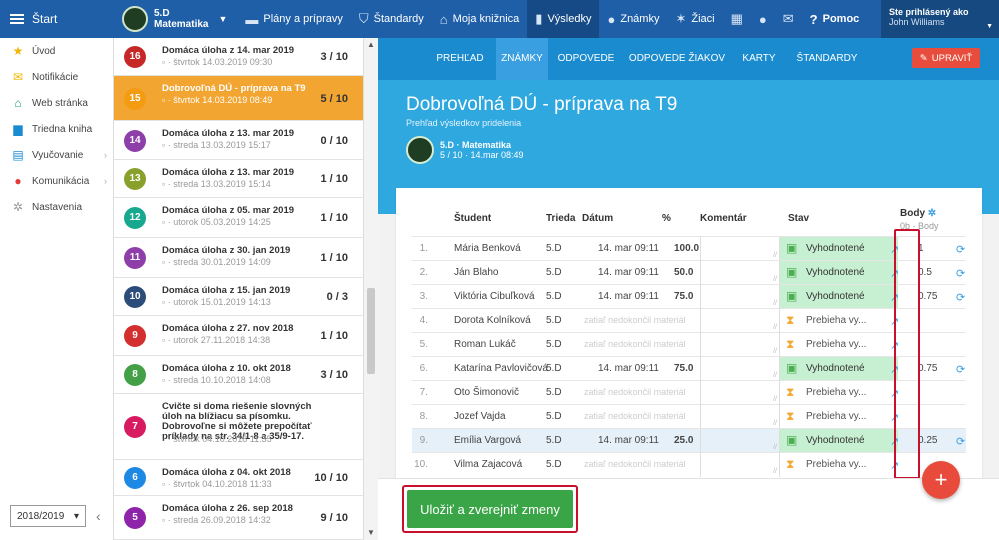 This screenshot has width=999, height=540. Describe the element at coordinates (827, 59) in the screenshot. I see `tab-5: ŠTANDARDY` at that location.